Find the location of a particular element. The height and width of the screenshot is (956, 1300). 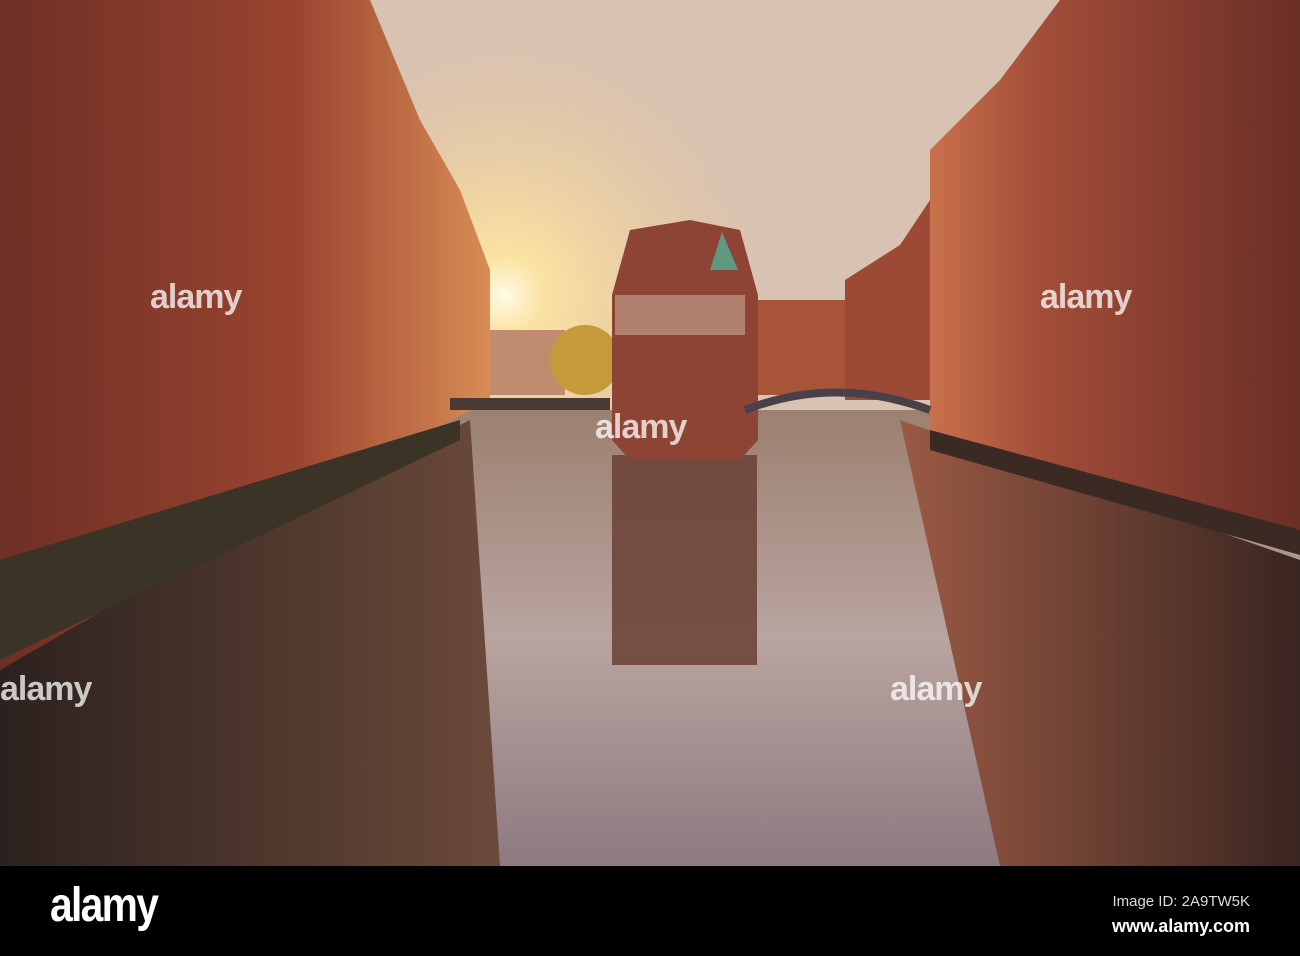

far-right-warehouses is located at coordinates (805, 347).